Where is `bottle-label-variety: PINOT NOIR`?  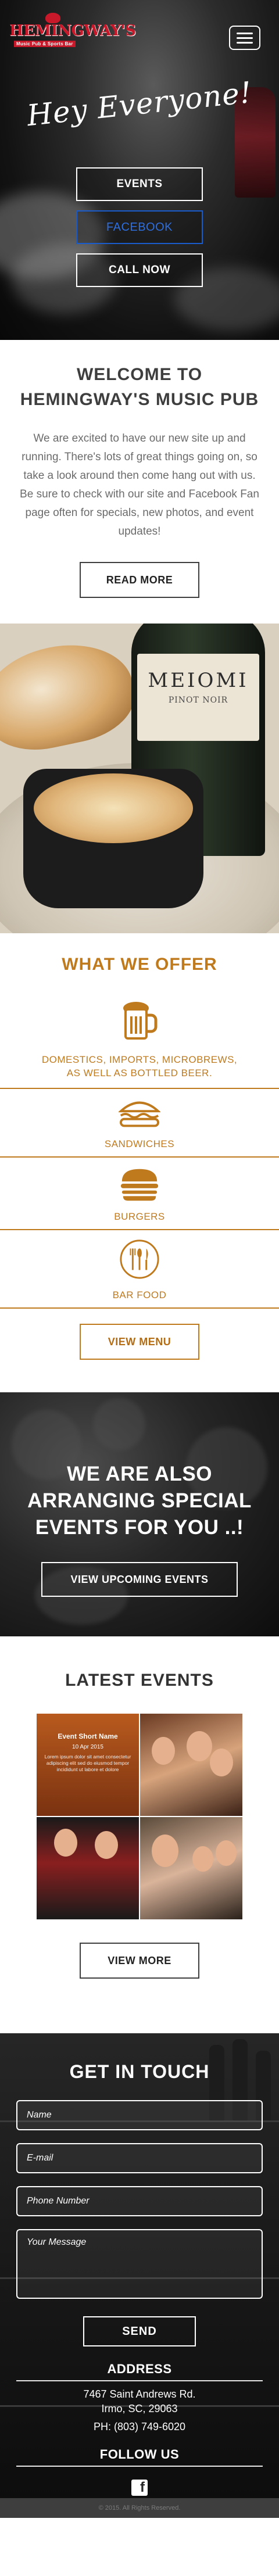 bottle-label-variety: PINOT NOIR is located at coordinates (198, 700).